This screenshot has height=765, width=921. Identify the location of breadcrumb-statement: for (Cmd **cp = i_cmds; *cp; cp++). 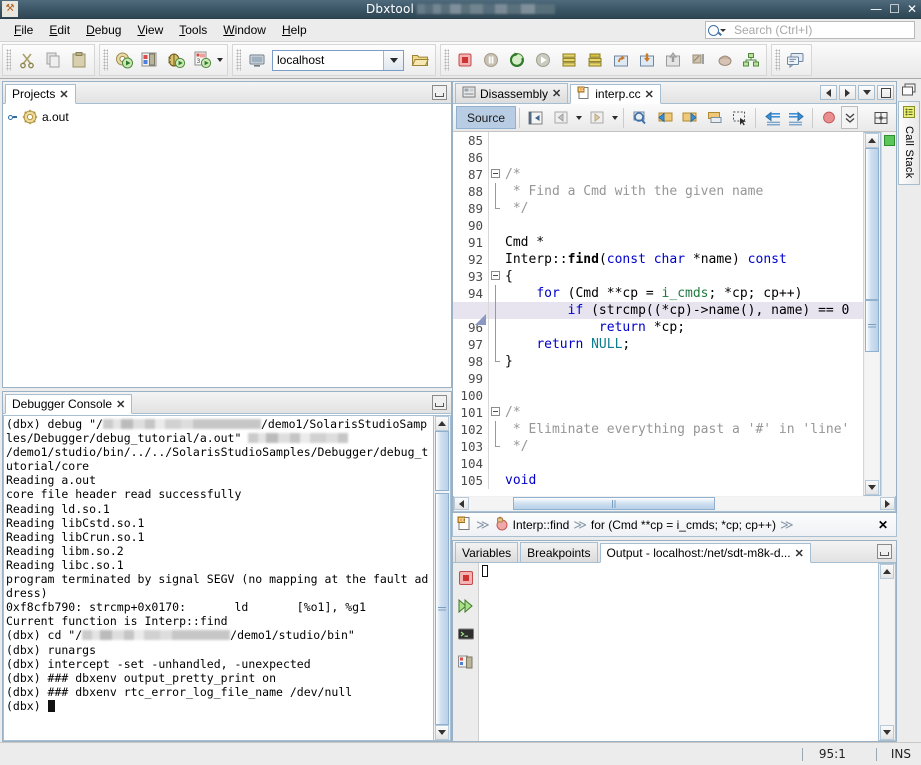
(683, 525).